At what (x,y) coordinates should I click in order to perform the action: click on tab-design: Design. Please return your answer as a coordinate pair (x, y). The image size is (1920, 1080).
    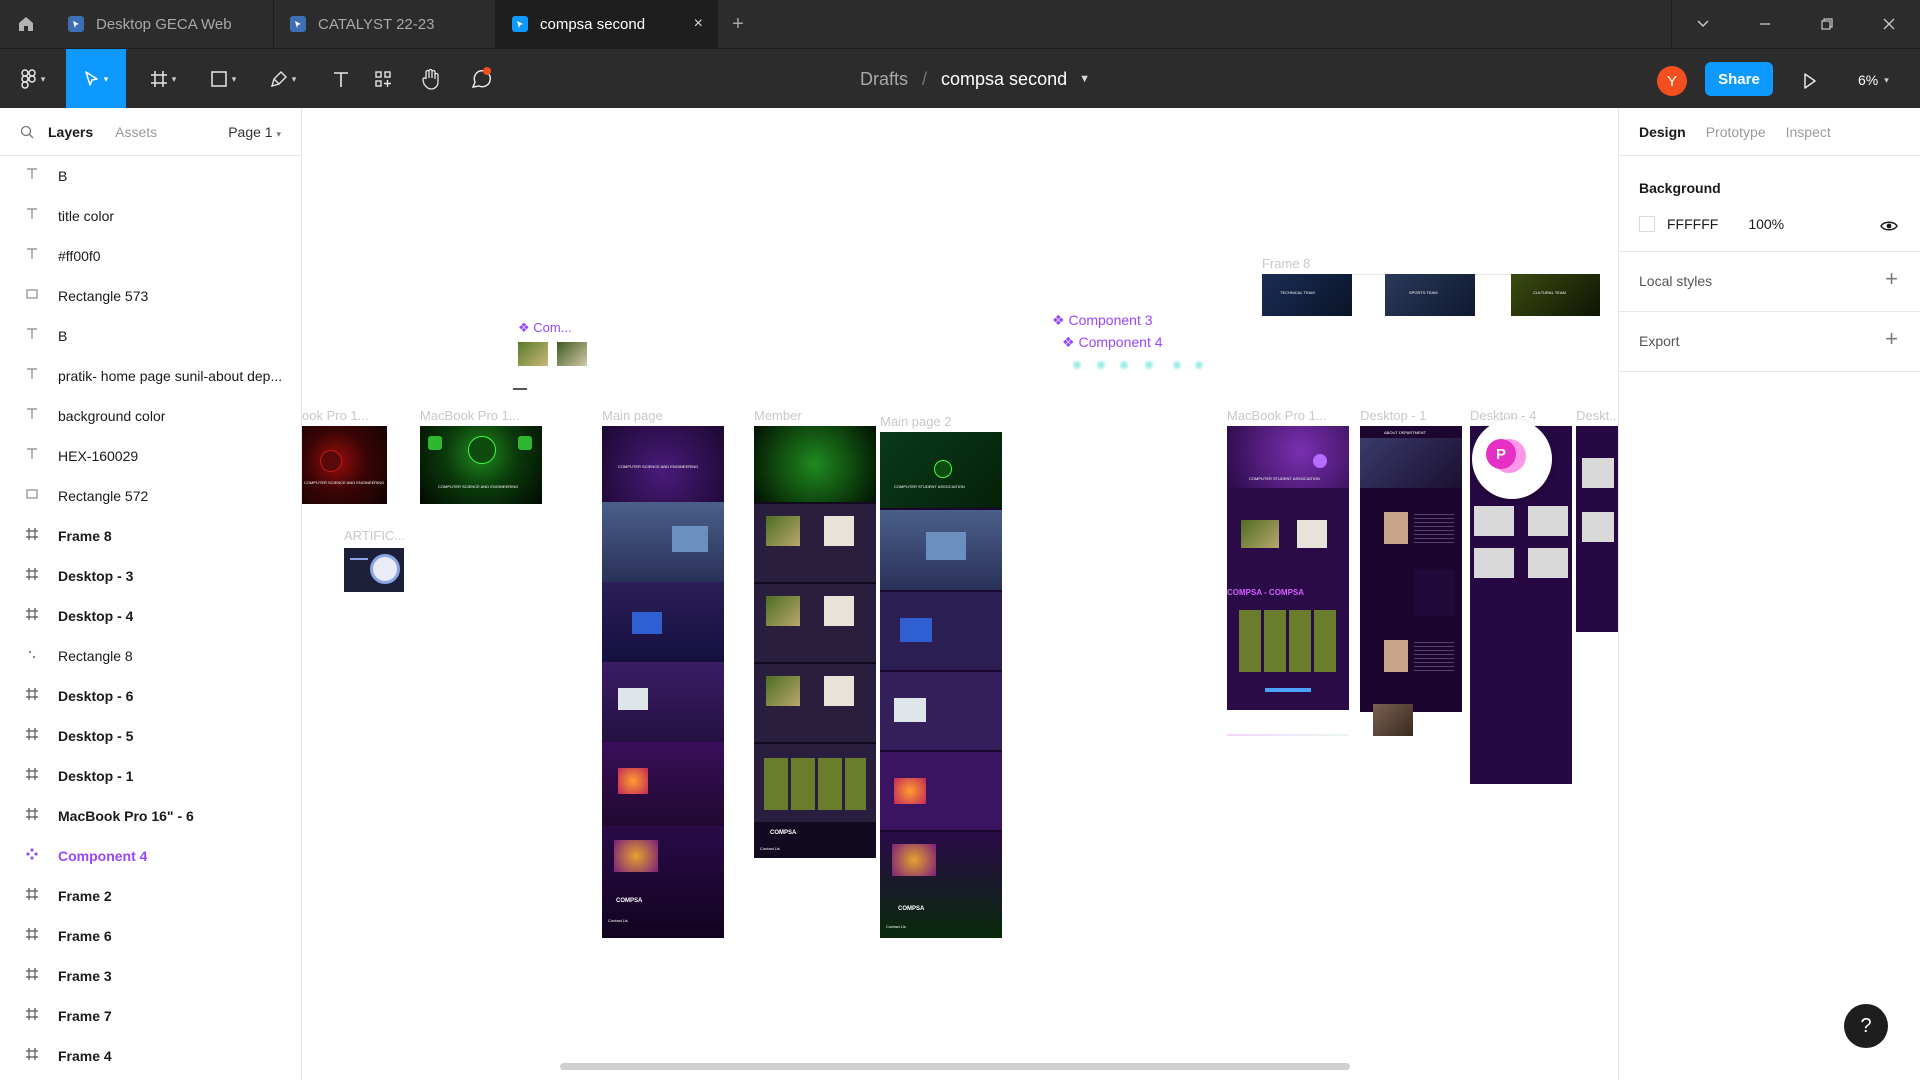
    Looking at the image, I should click on (1662, 132).